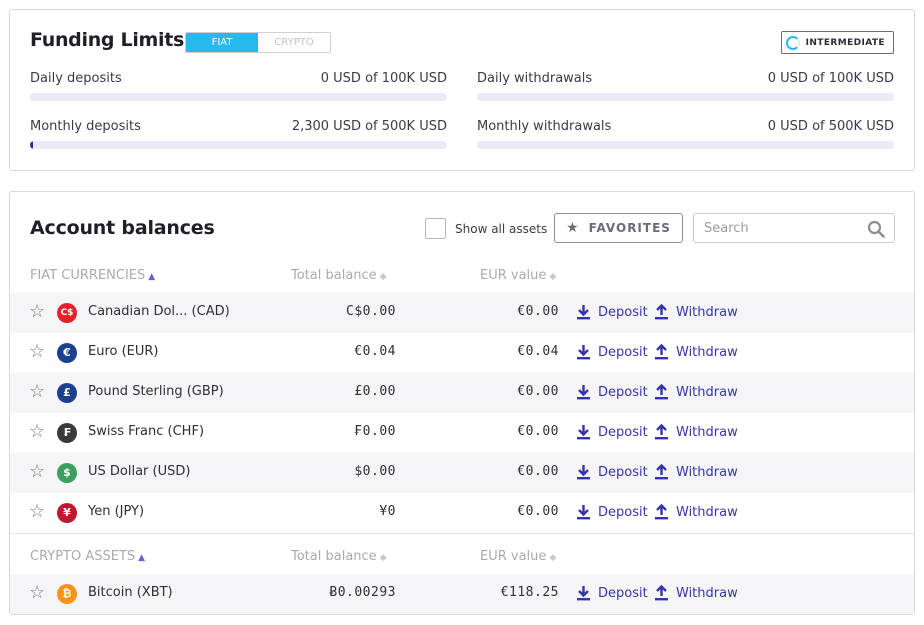  I want to click on show-all-assets-checkbox, so click(435, 228).